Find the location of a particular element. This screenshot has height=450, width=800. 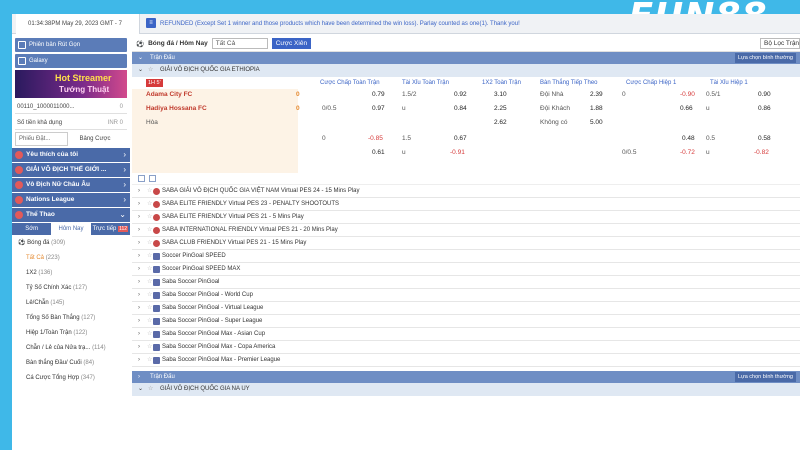

sidebar-item-favorites: Yêu thích của tôi › is located at coordinates (71, 155).